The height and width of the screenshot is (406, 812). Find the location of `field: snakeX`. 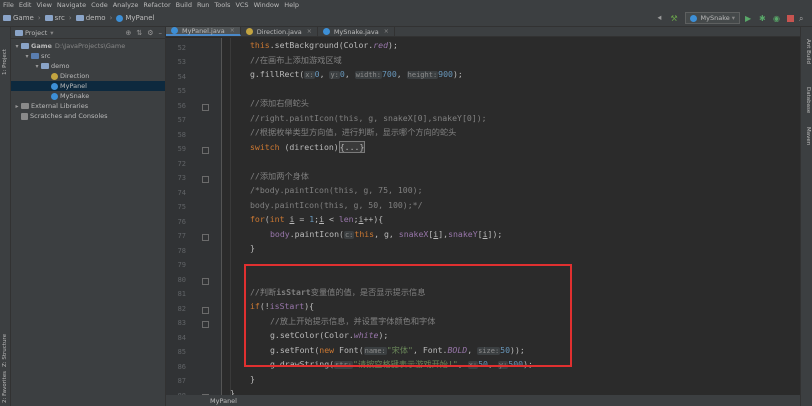

field: snakeX is located at coordinates (413, 233).